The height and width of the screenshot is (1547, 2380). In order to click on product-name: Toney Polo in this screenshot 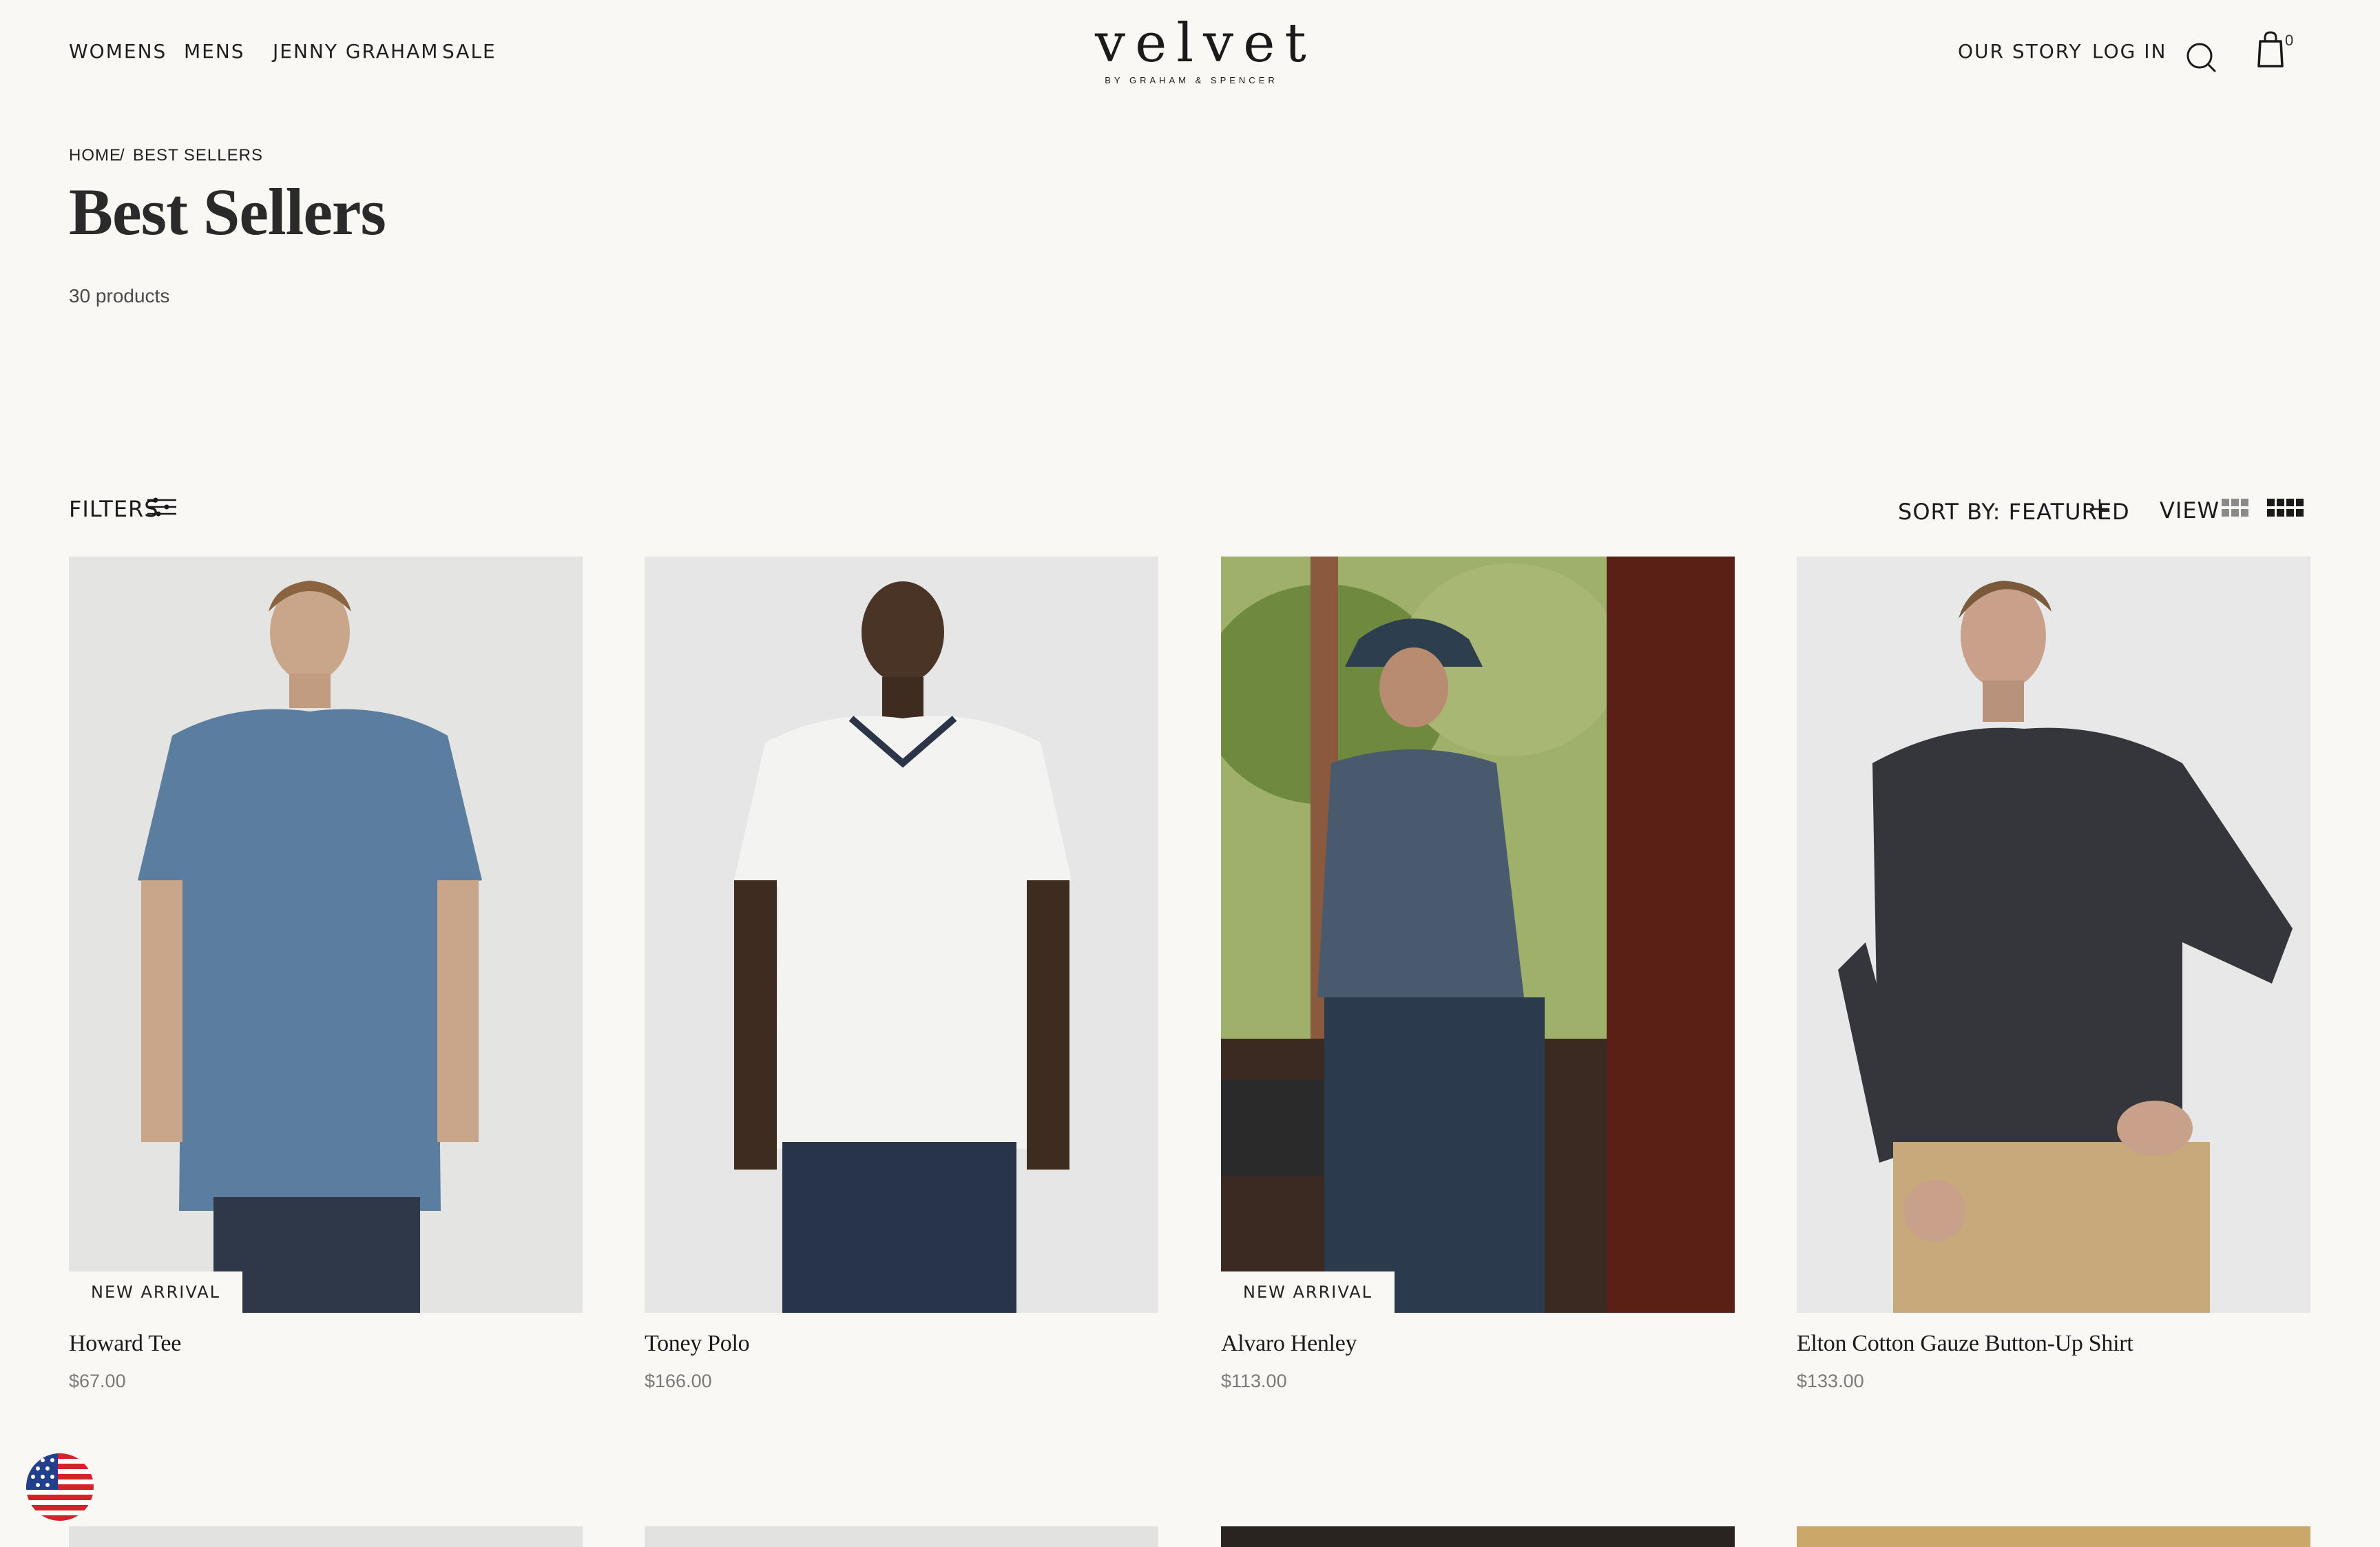, I will do `click(697, 1344)`.